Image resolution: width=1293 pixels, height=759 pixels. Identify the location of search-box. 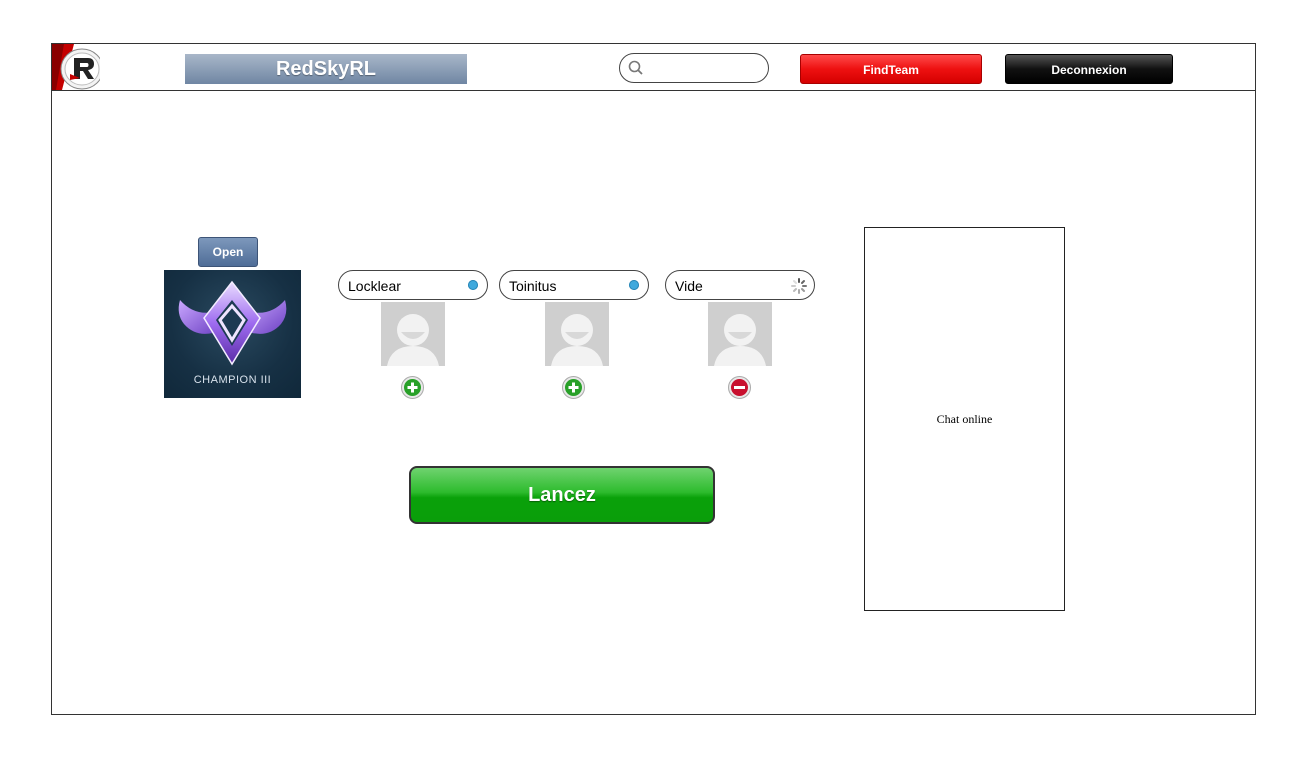
(694, 68).